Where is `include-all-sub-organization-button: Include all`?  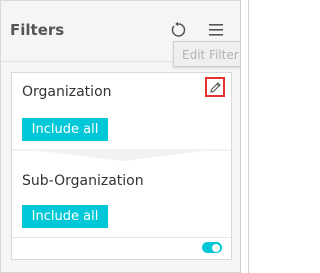 include-all-sub-organization-button: Include all is located at coordinates (65, 216).